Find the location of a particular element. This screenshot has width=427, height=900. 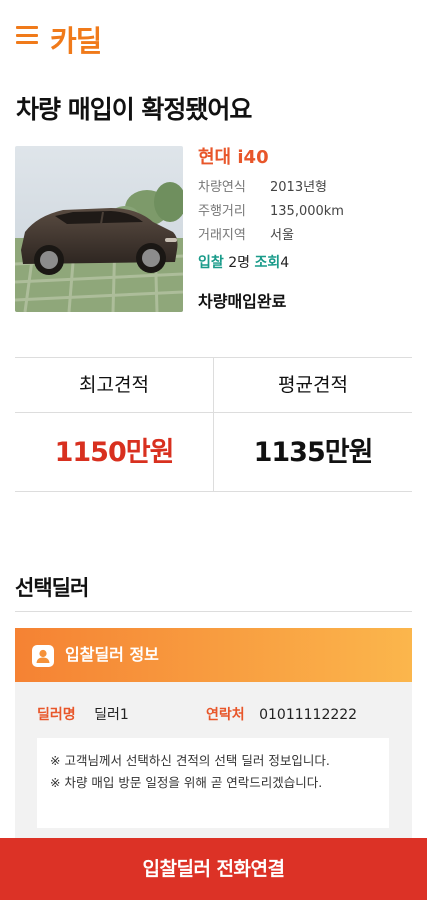

bid-view-counts: 입찰 2명 조회4 is located at coordinates (305, 263).